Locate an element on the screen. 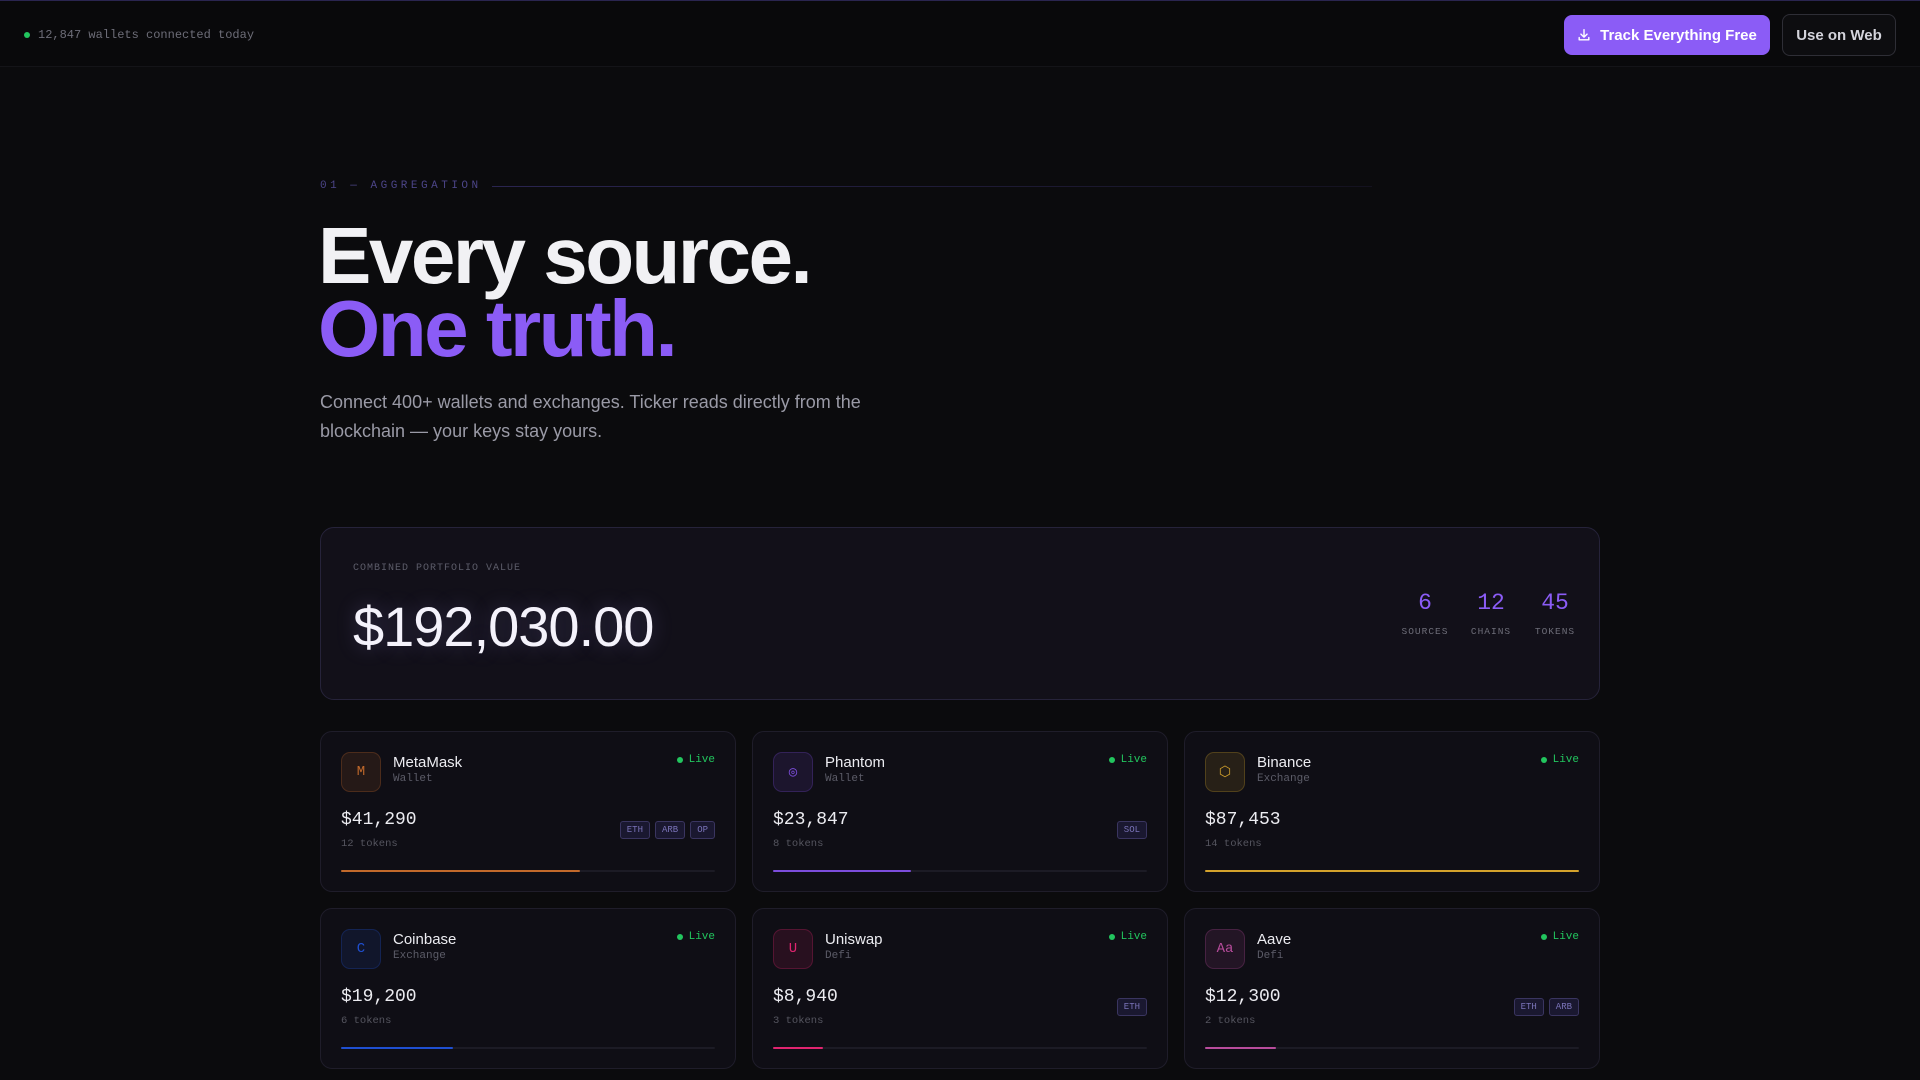  stat-chains-value: 12 is located at coordinates (1491, 603).